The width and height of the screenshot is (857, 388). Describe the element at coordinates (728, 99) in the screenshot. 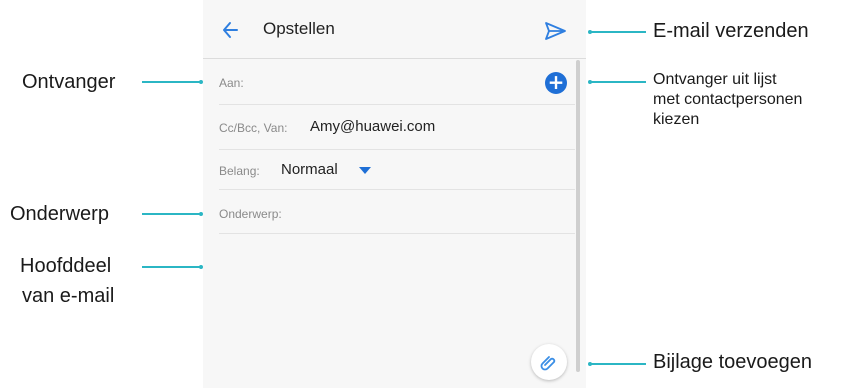

I see `callout-contacts-line2: met contactpersonen` at that location.